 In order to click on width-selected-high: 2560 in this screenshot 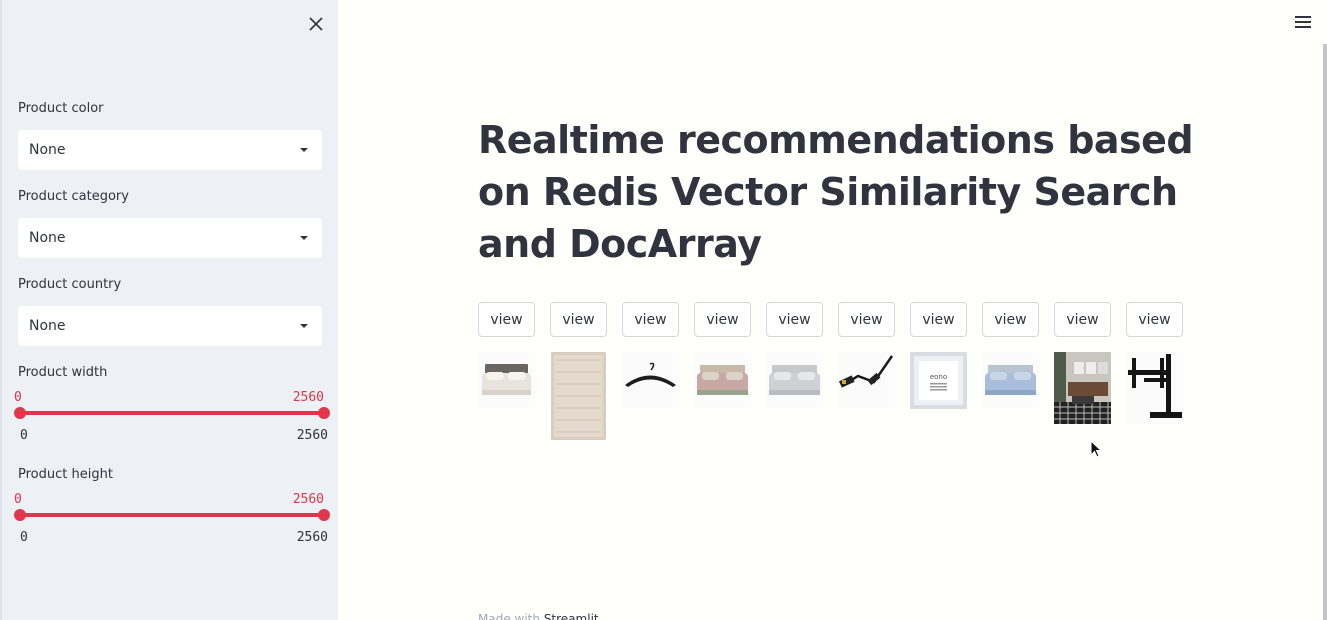, I will do `click(308, 397)`.